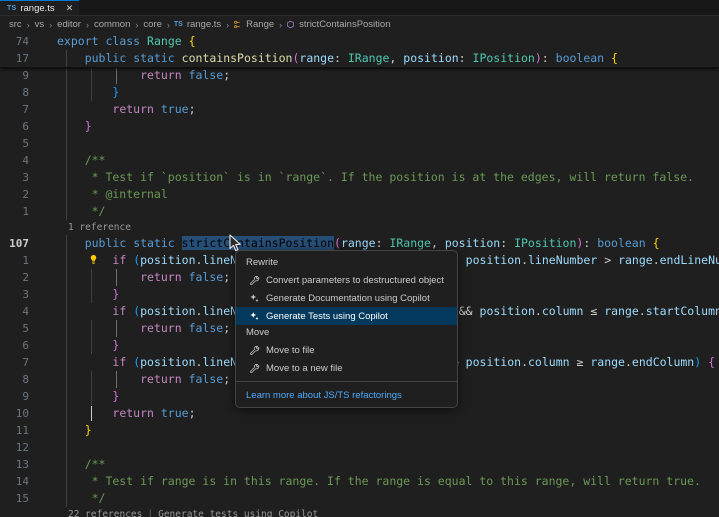 This screenshot has height=517, width=719. Describe the element at coordinates (359, 75) in the screenshot. I see `code-line: 9 return false;` at that location.